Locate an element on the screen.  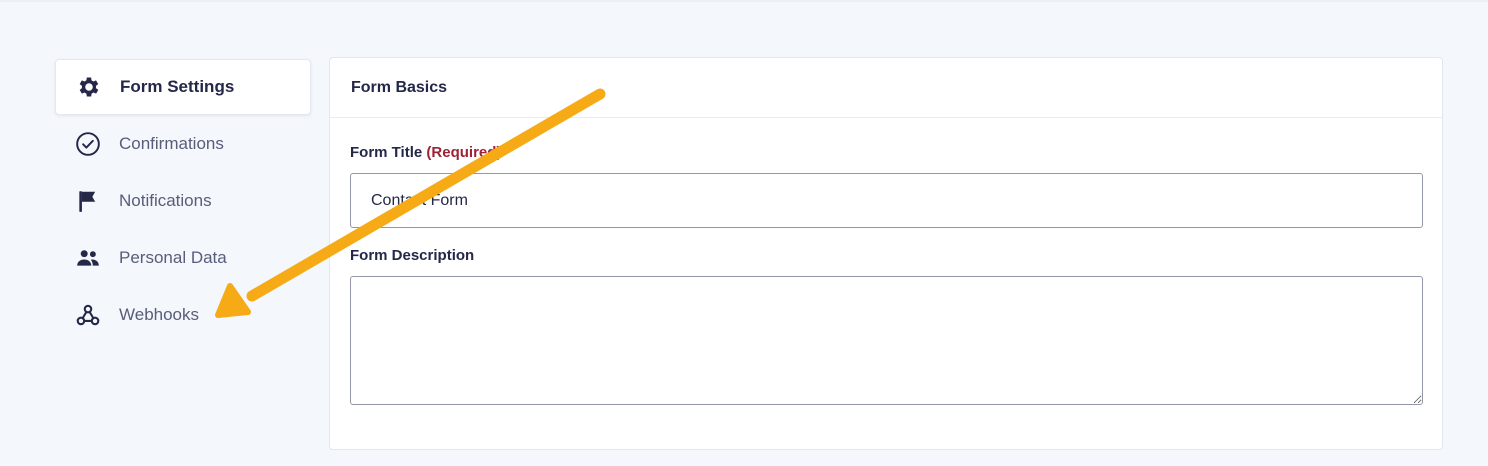
sidebar-item-webhooks: Webhooks is located at coordinates (183, 315).